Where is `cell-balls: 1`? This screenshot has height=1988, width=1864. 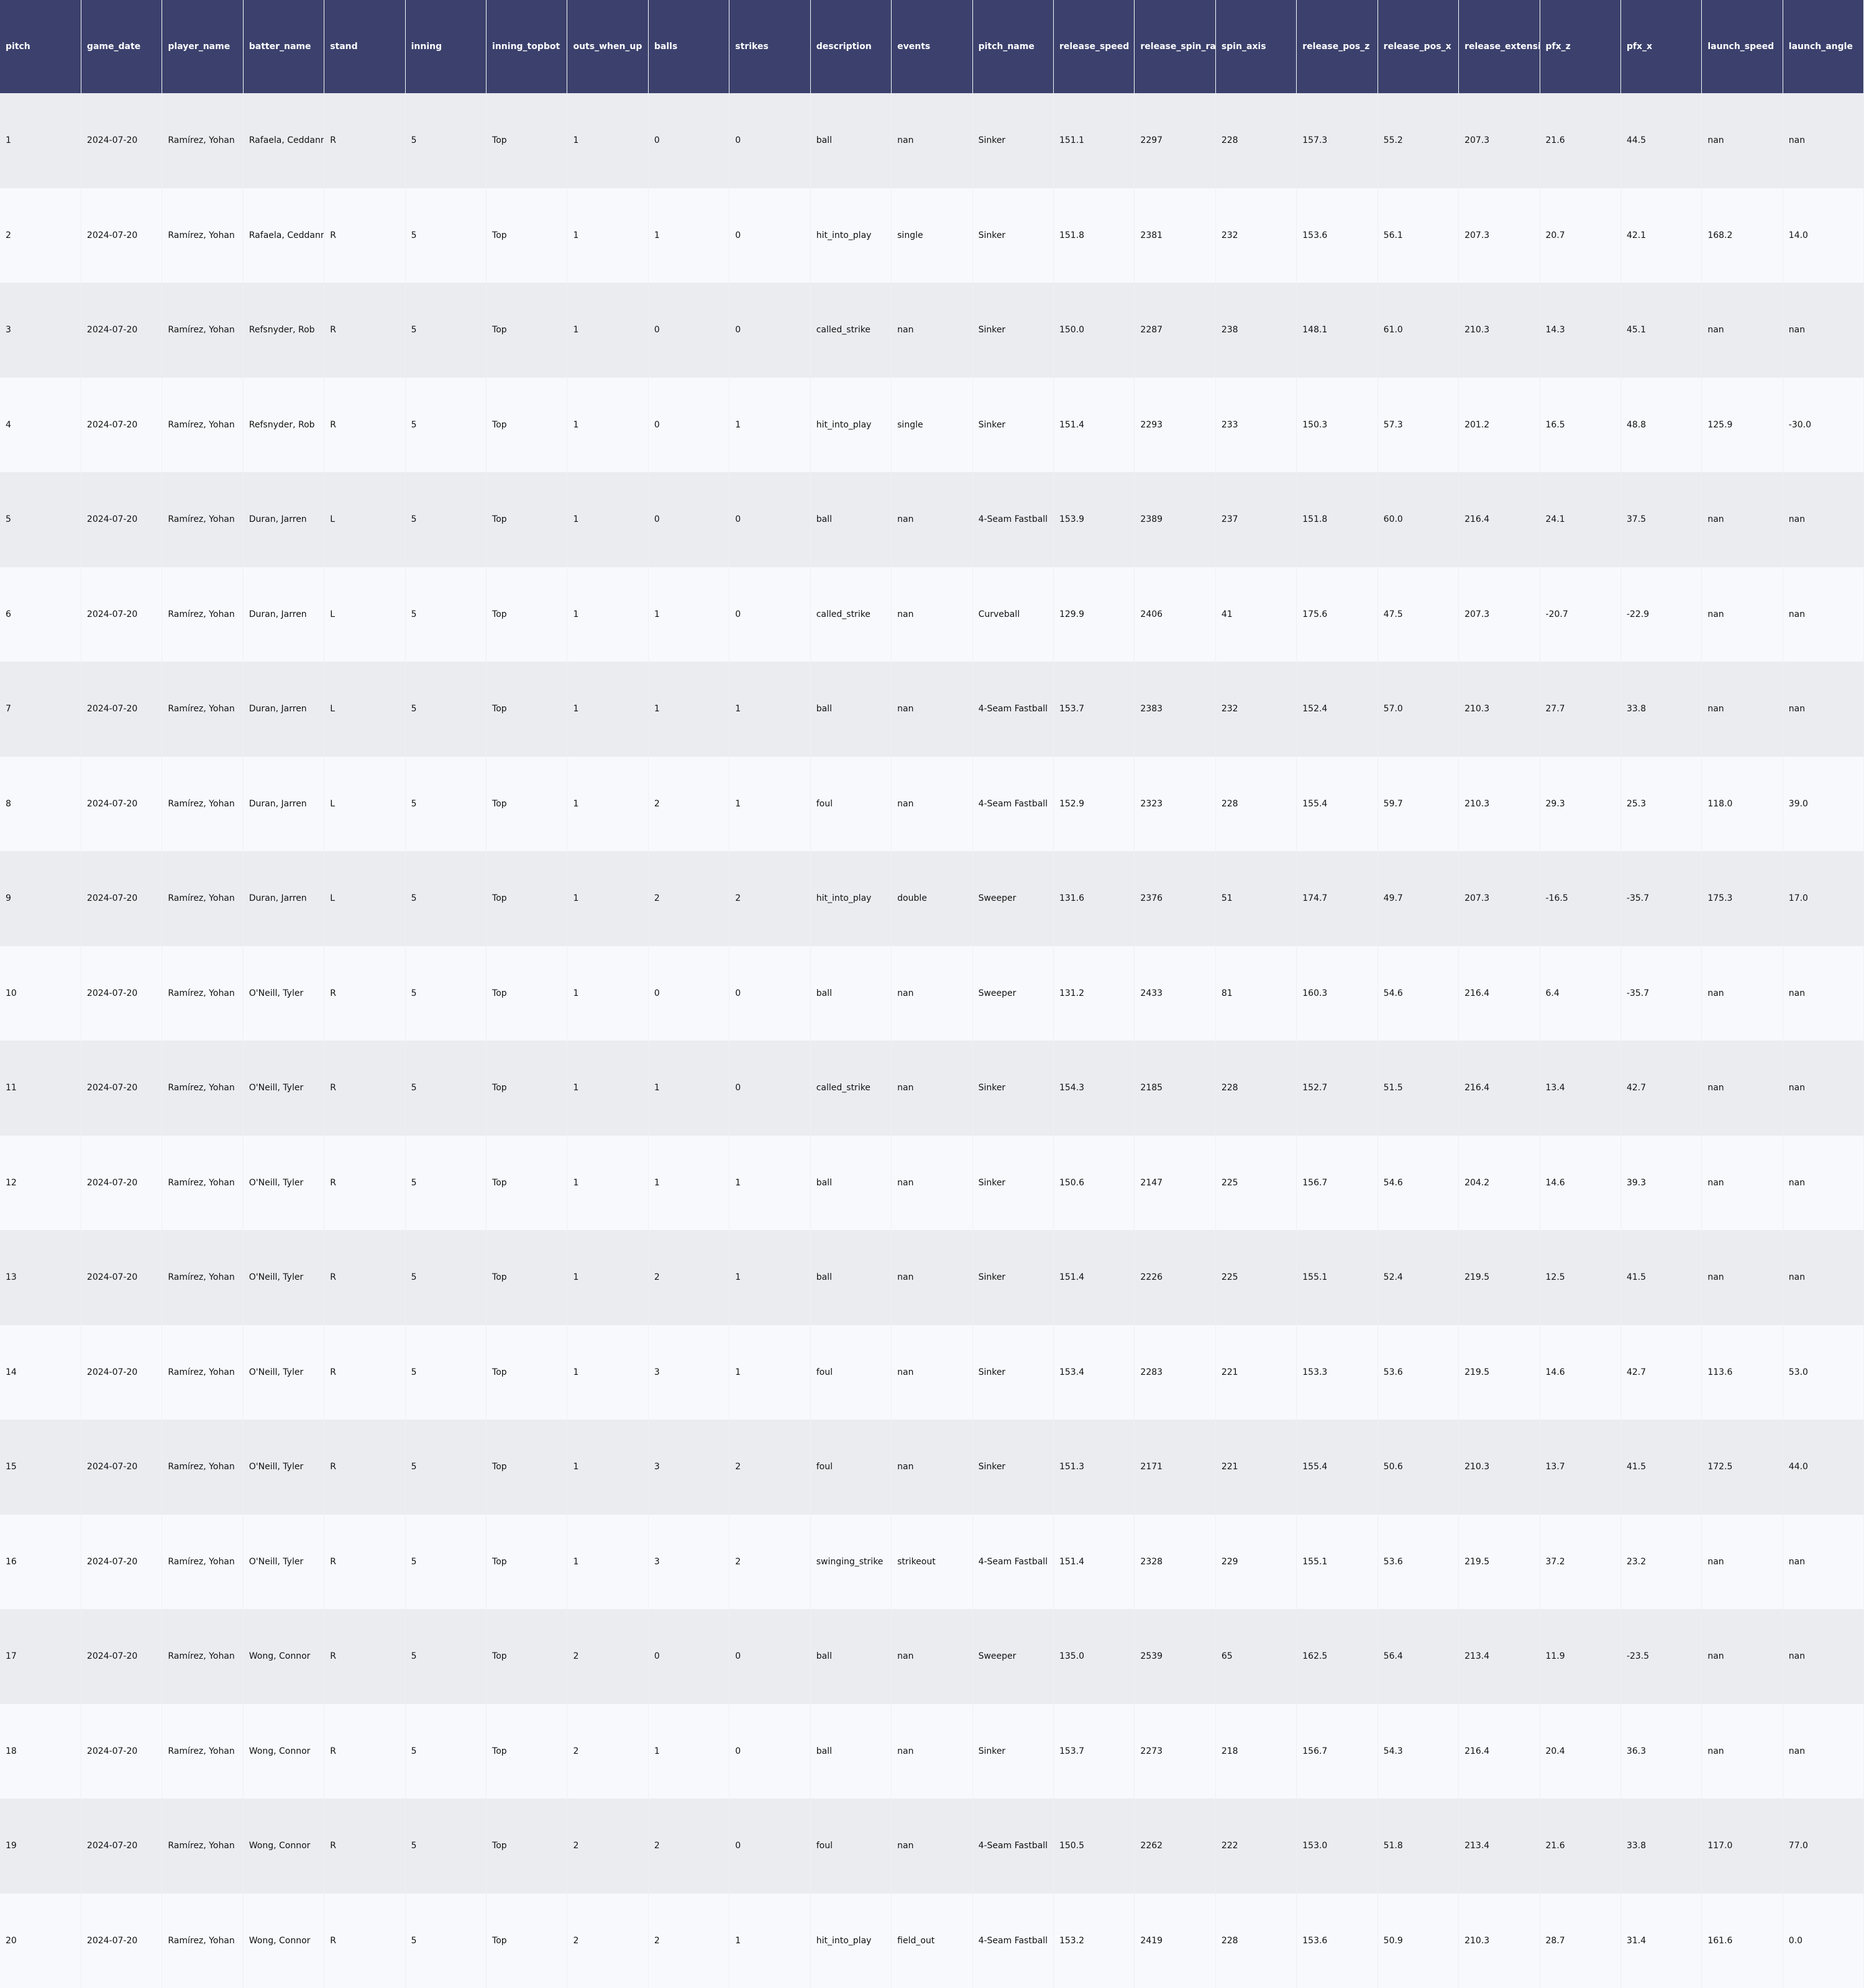 cell-balls: 1 is located at coordinates (689, 709).